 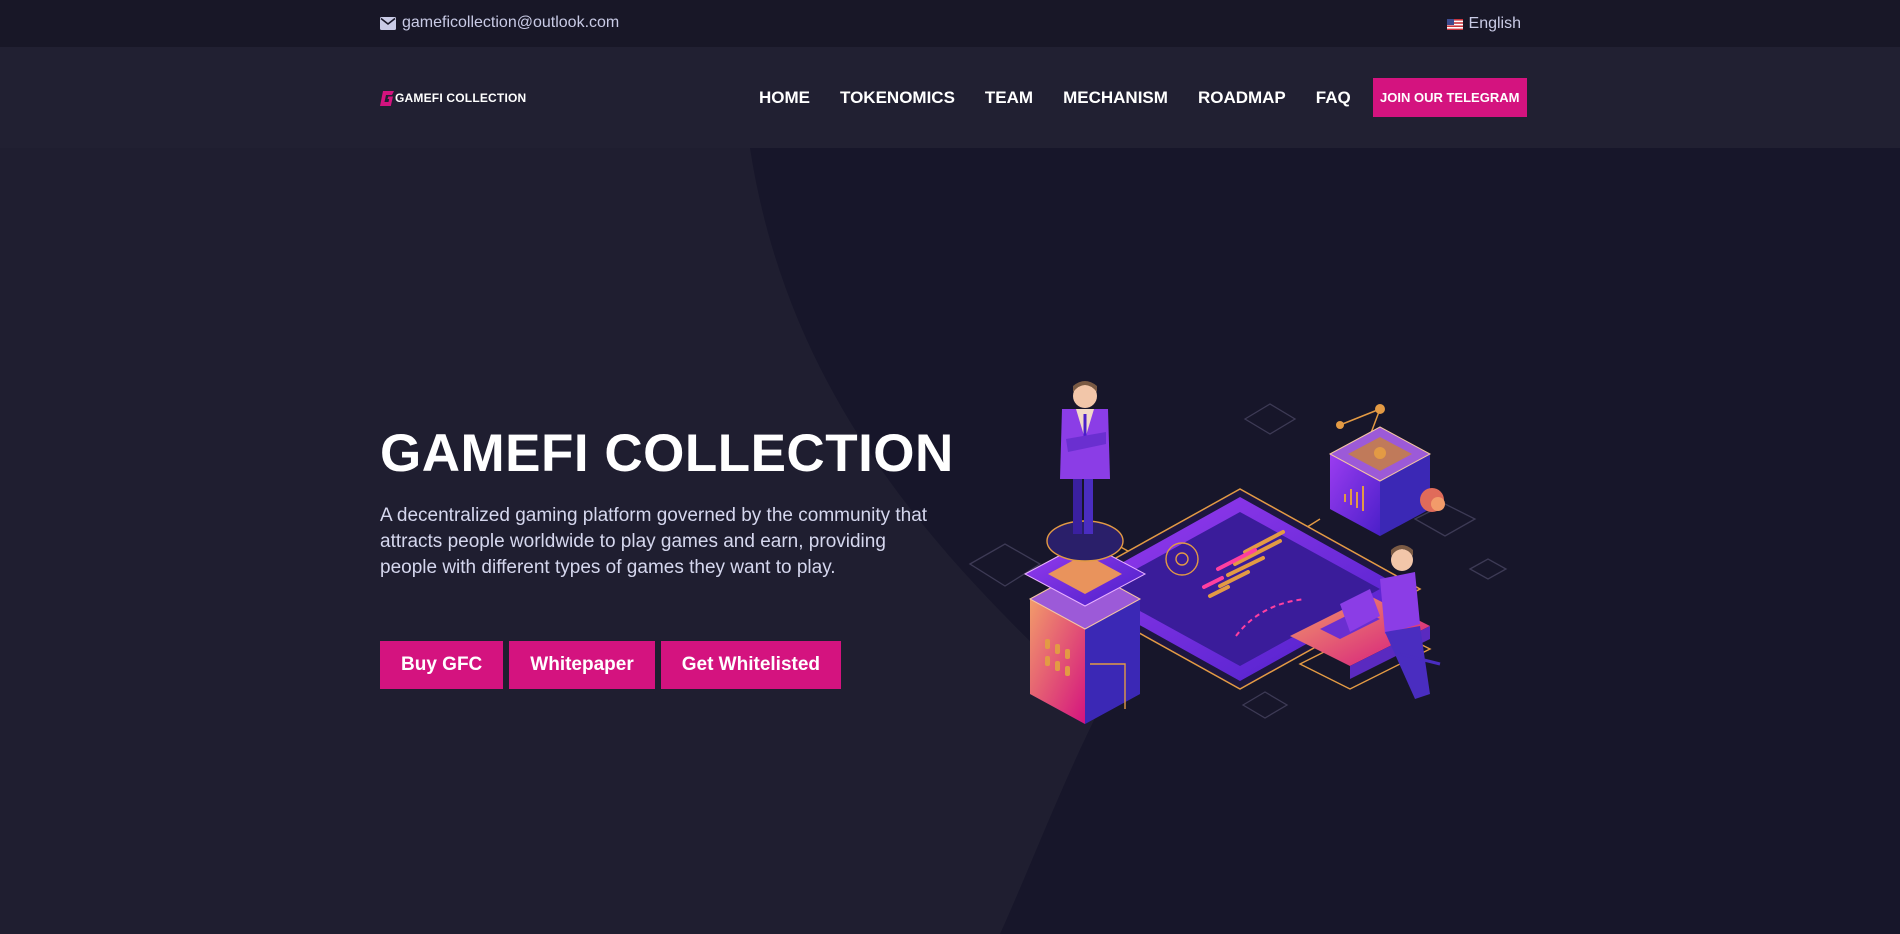 What do you see at coordinates (388, 23) in the screenshot?
I see `envelope-icon` at bounding box center [388, 23].